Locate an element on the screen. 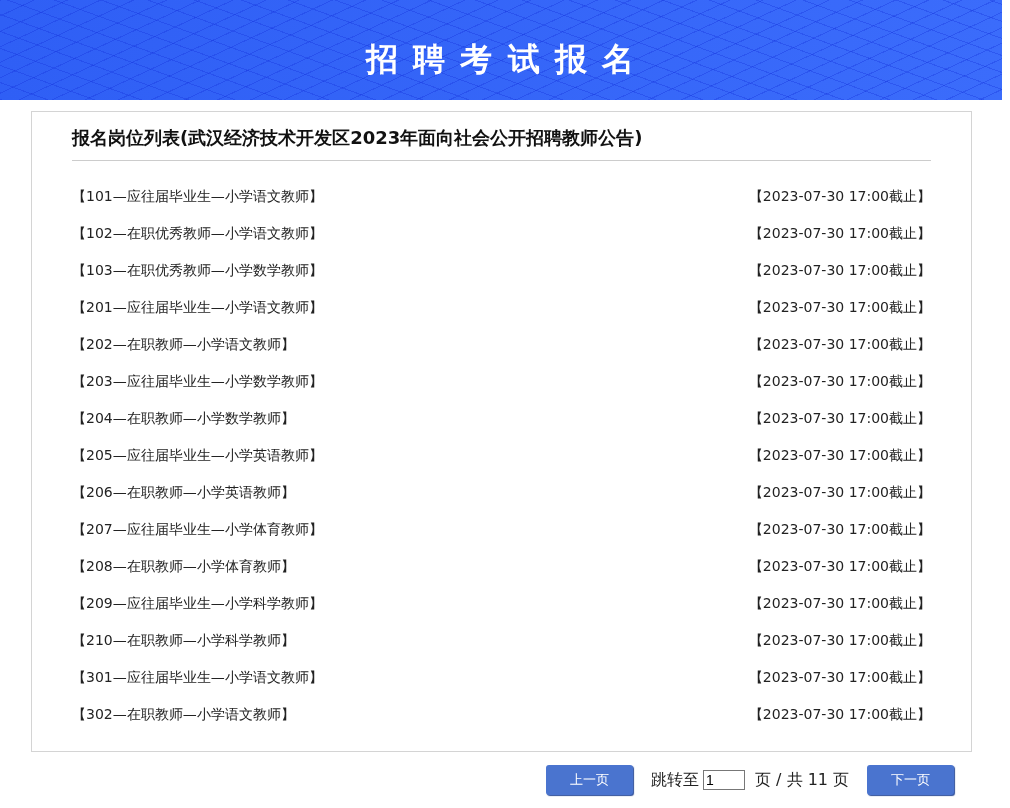 Image resolution: width=1010 pixels, height=808 pixels. position-link: 【204—在职教师—小学数学教师】 is located at coordinates (183, 418).